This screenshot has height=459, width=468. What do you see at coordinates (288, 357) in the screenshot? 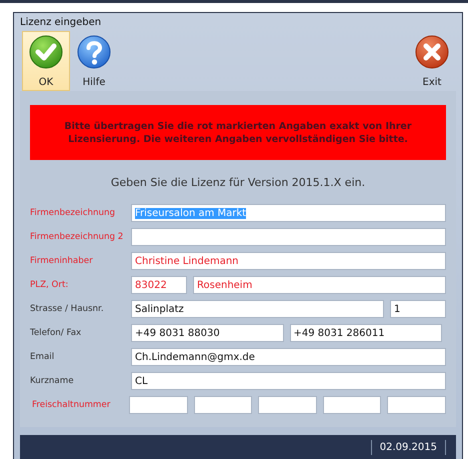
I see `input-field: Ch.Lindemann@gmx.de` at bounding box center [288, 357].